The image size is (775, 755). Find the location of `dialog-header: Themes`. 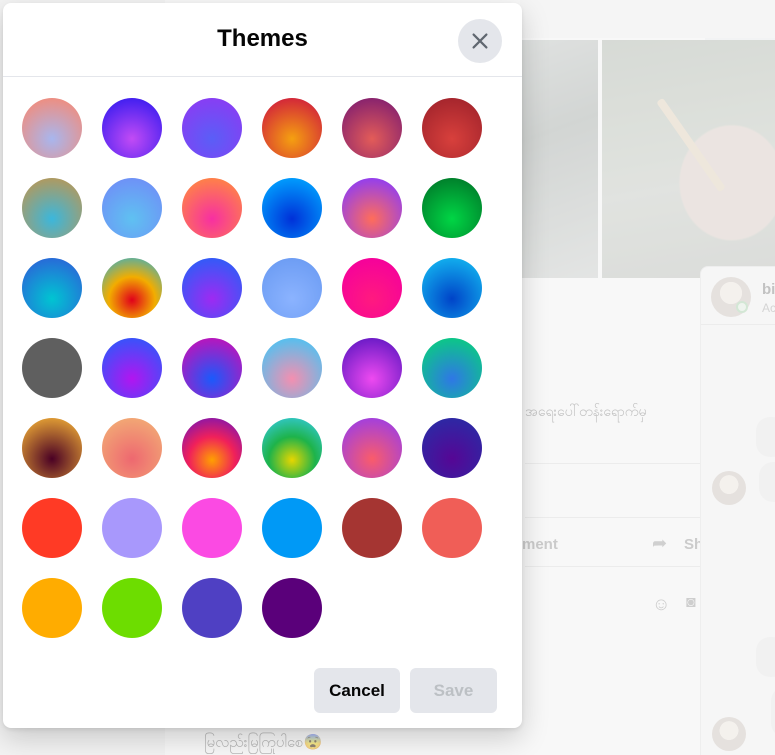

dialog-header: Themes is located at coordinates (262, 40).